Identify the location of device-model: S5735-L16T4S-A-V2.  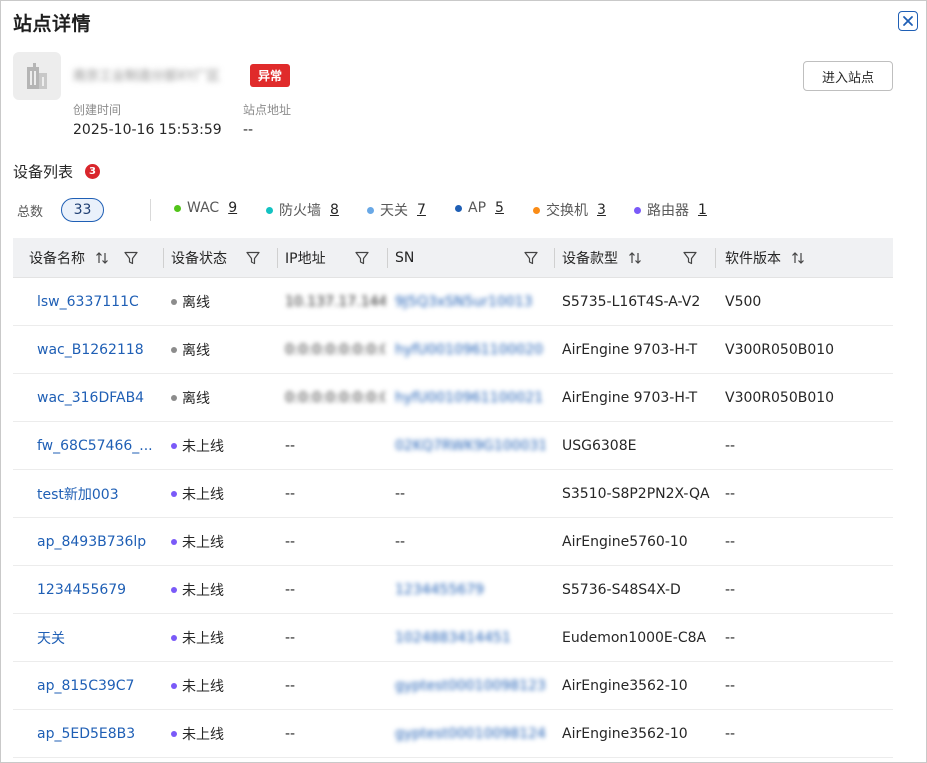
(631, 302).